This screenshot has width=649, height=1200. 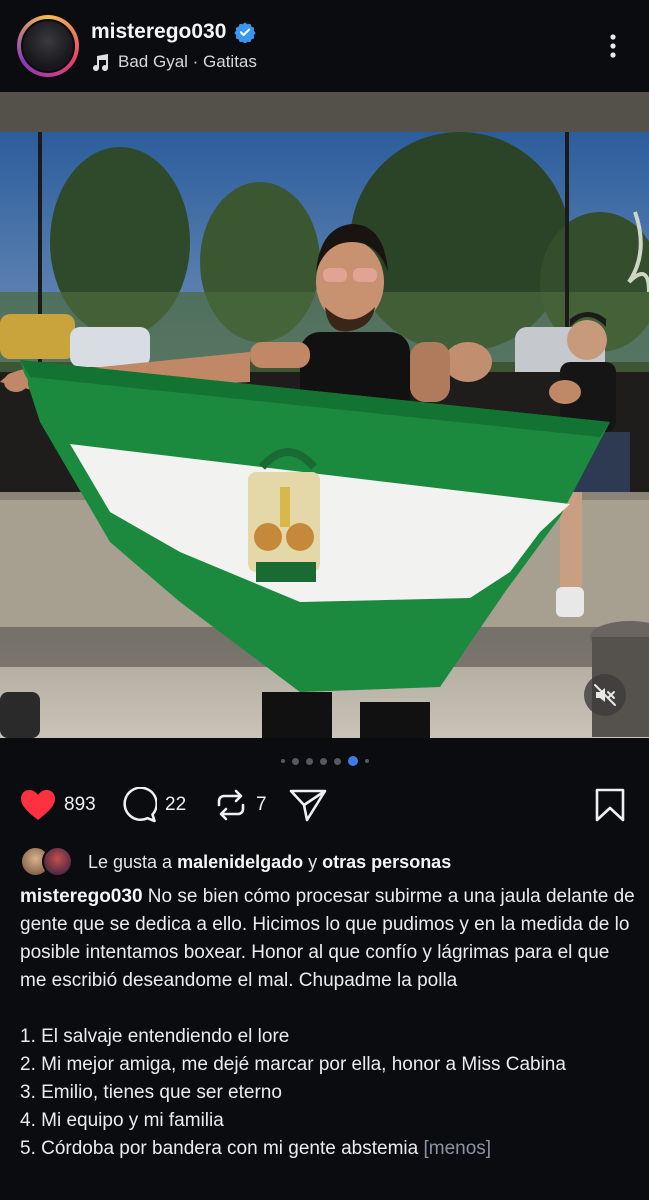 I want to click on share-button, so click(x=308, y=805).